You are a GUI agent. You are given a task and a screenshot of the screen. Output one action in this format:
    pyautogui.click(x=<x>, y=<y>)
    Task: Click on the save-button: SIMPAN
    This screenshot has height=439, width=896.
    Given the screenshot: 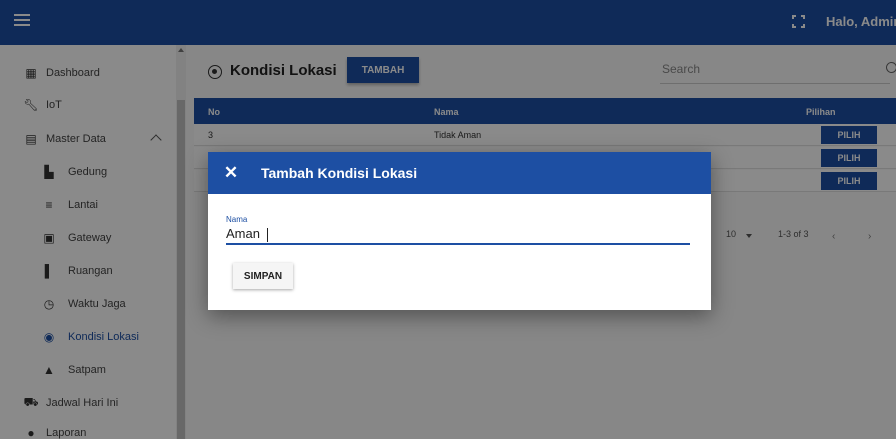 What is the action you would take?
    pyautogui.click(x=263, y=276)
    